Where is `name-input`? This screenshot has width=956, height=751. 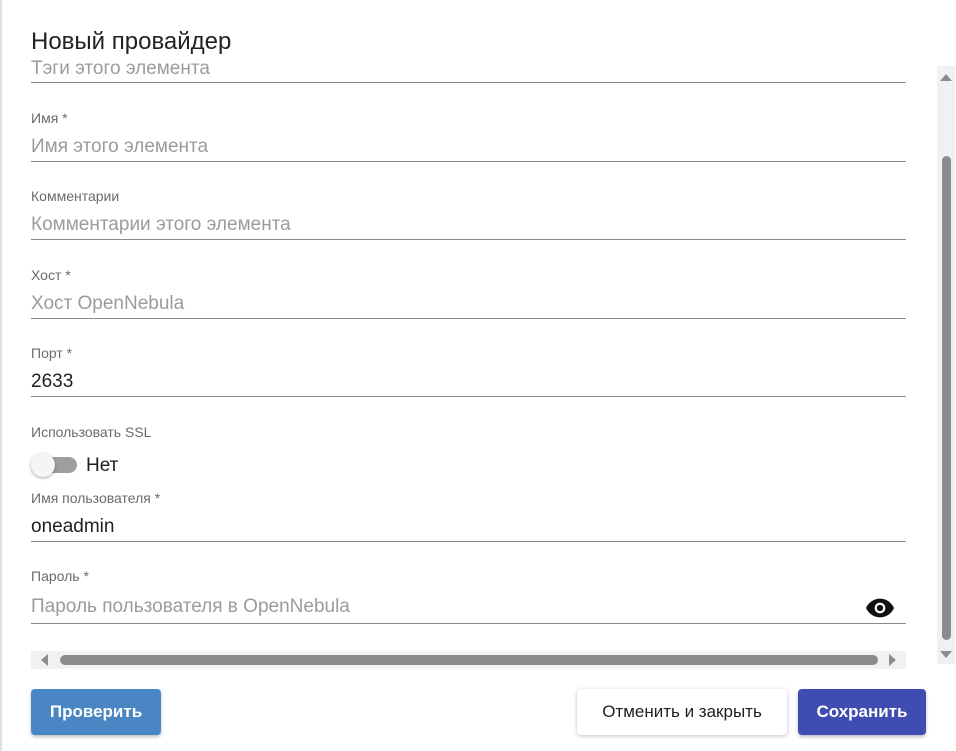 name-input is located at coordinates (468, 147).